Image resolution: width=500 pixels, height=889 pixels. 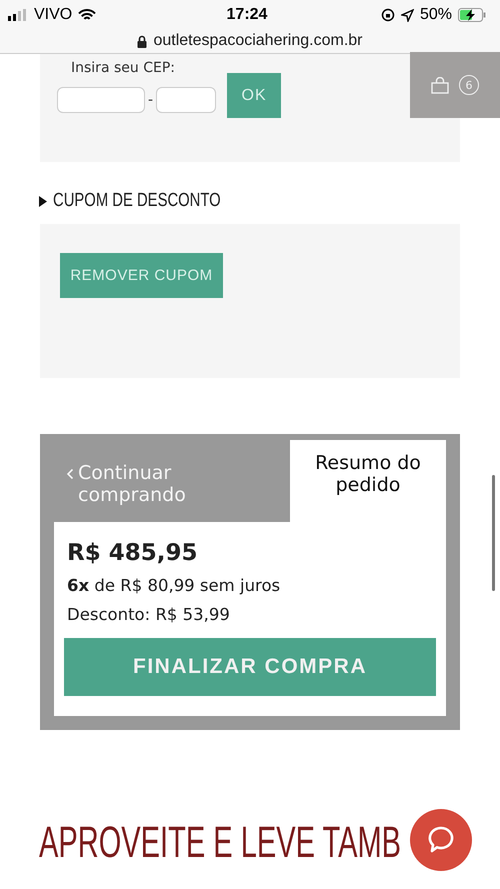 What do you see at coordinates (455, 85) in the screenshot?
I see `cart-button: 6` at bounding box center [455, 85].